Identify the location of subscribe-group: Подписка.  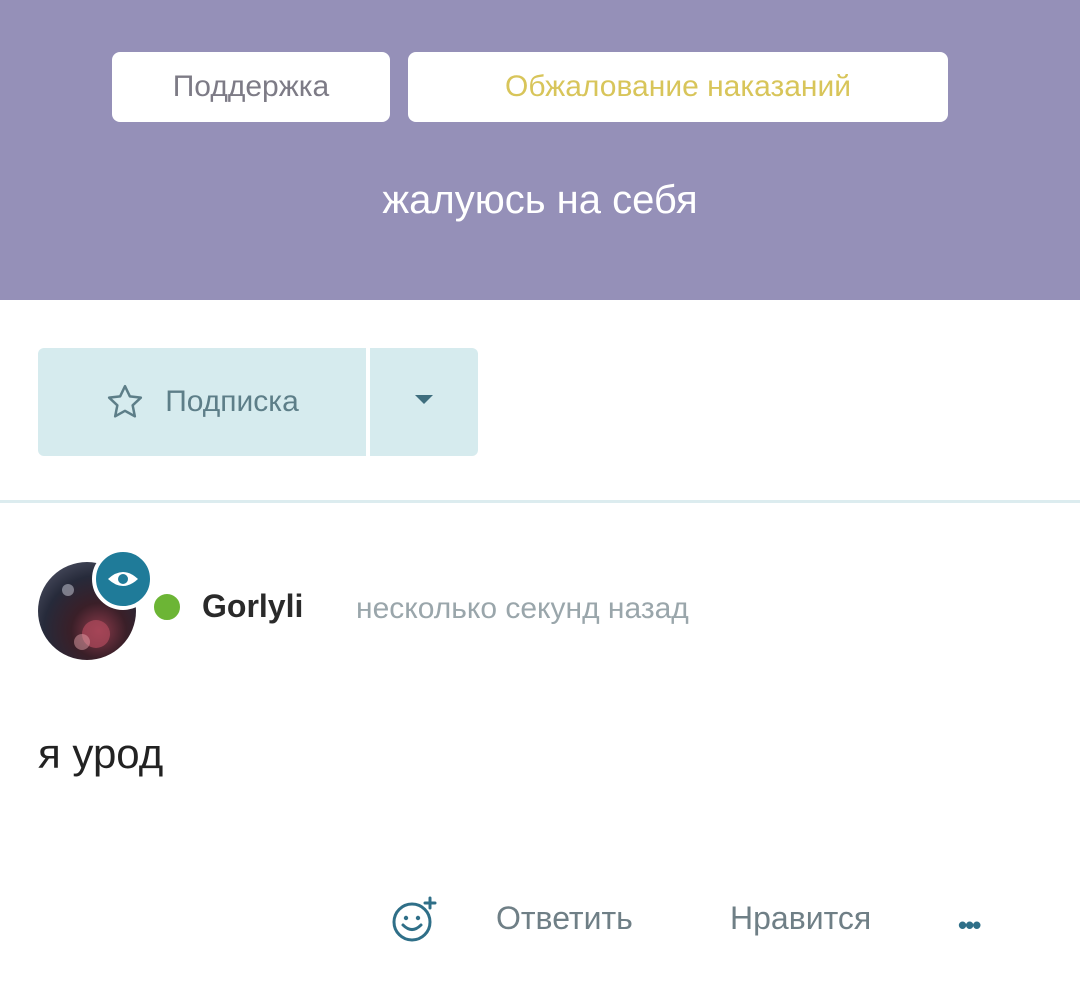
(258, 402).